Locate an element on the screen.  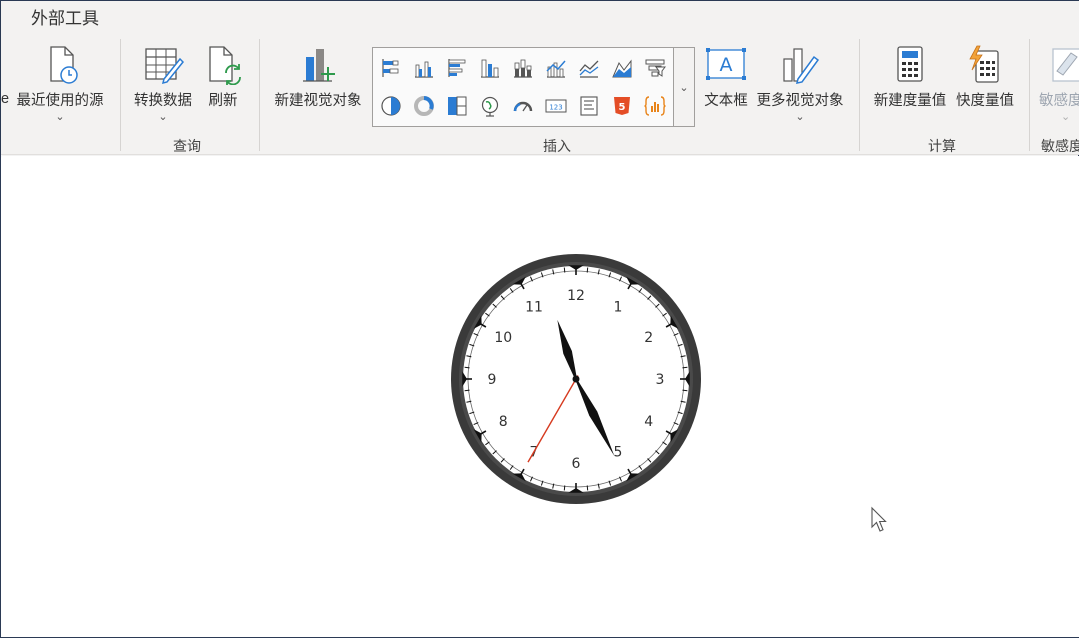
clock-numeral: 1 is located at coordinates (618, 307).